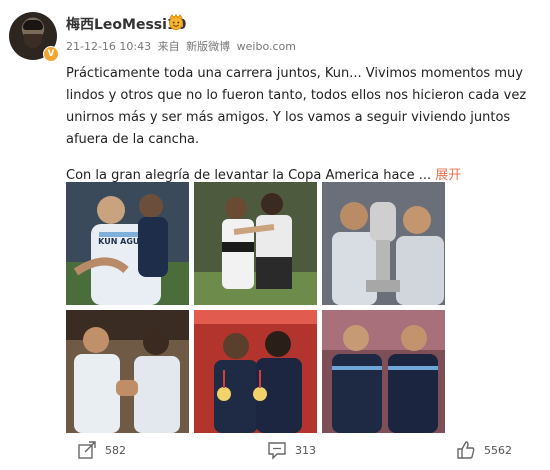 The image size is (550, 470). I want to click on comment-icon, so click(277, 451).